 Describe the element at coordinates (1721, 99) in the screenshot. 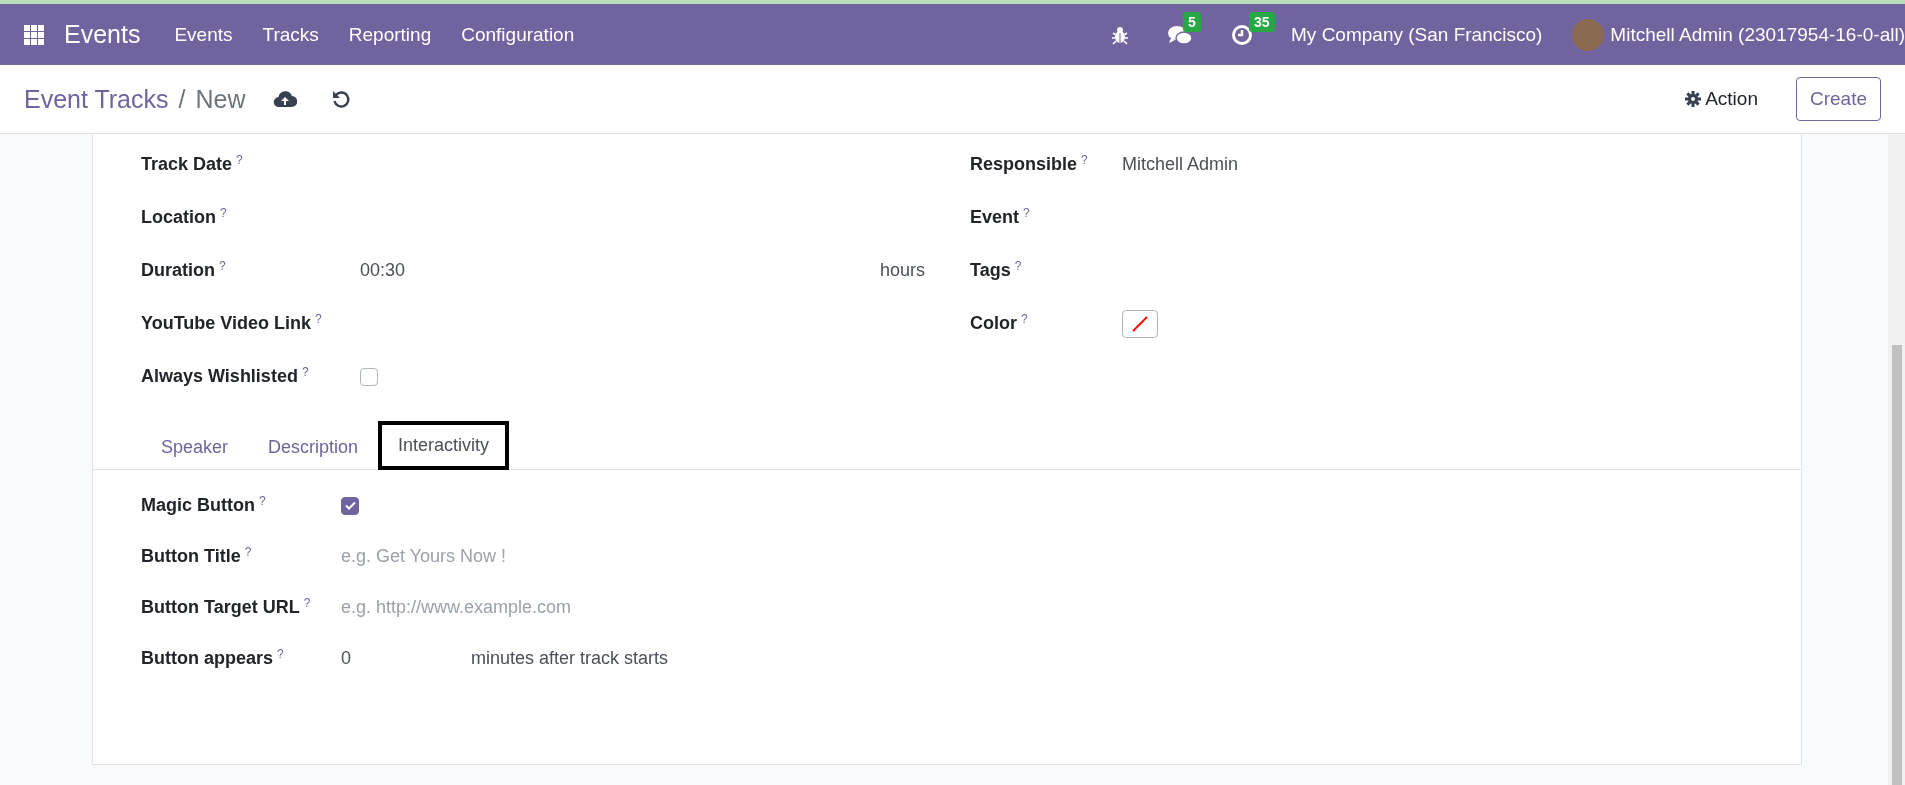

I see `action-button: Action` at that location.